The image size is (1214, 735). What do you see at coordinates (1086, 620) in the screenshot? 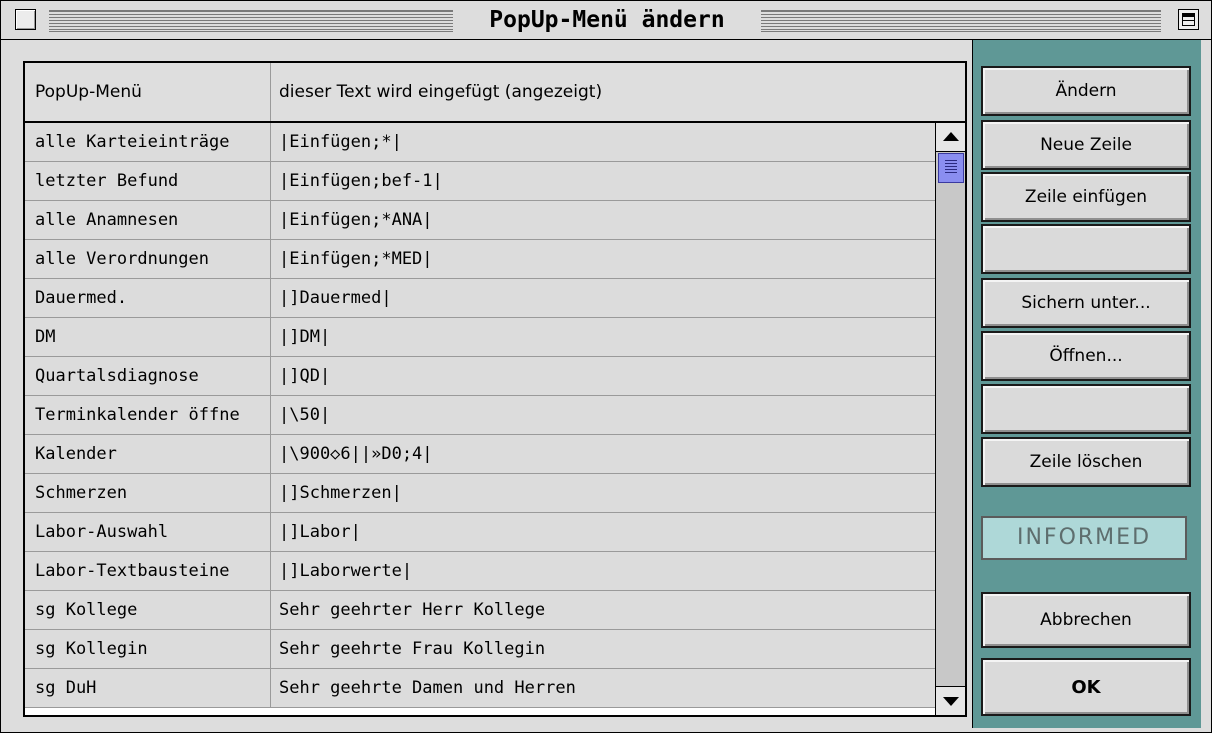
I see `abbrechen-button: Abbrechen` at bounding box center [1086, 620].